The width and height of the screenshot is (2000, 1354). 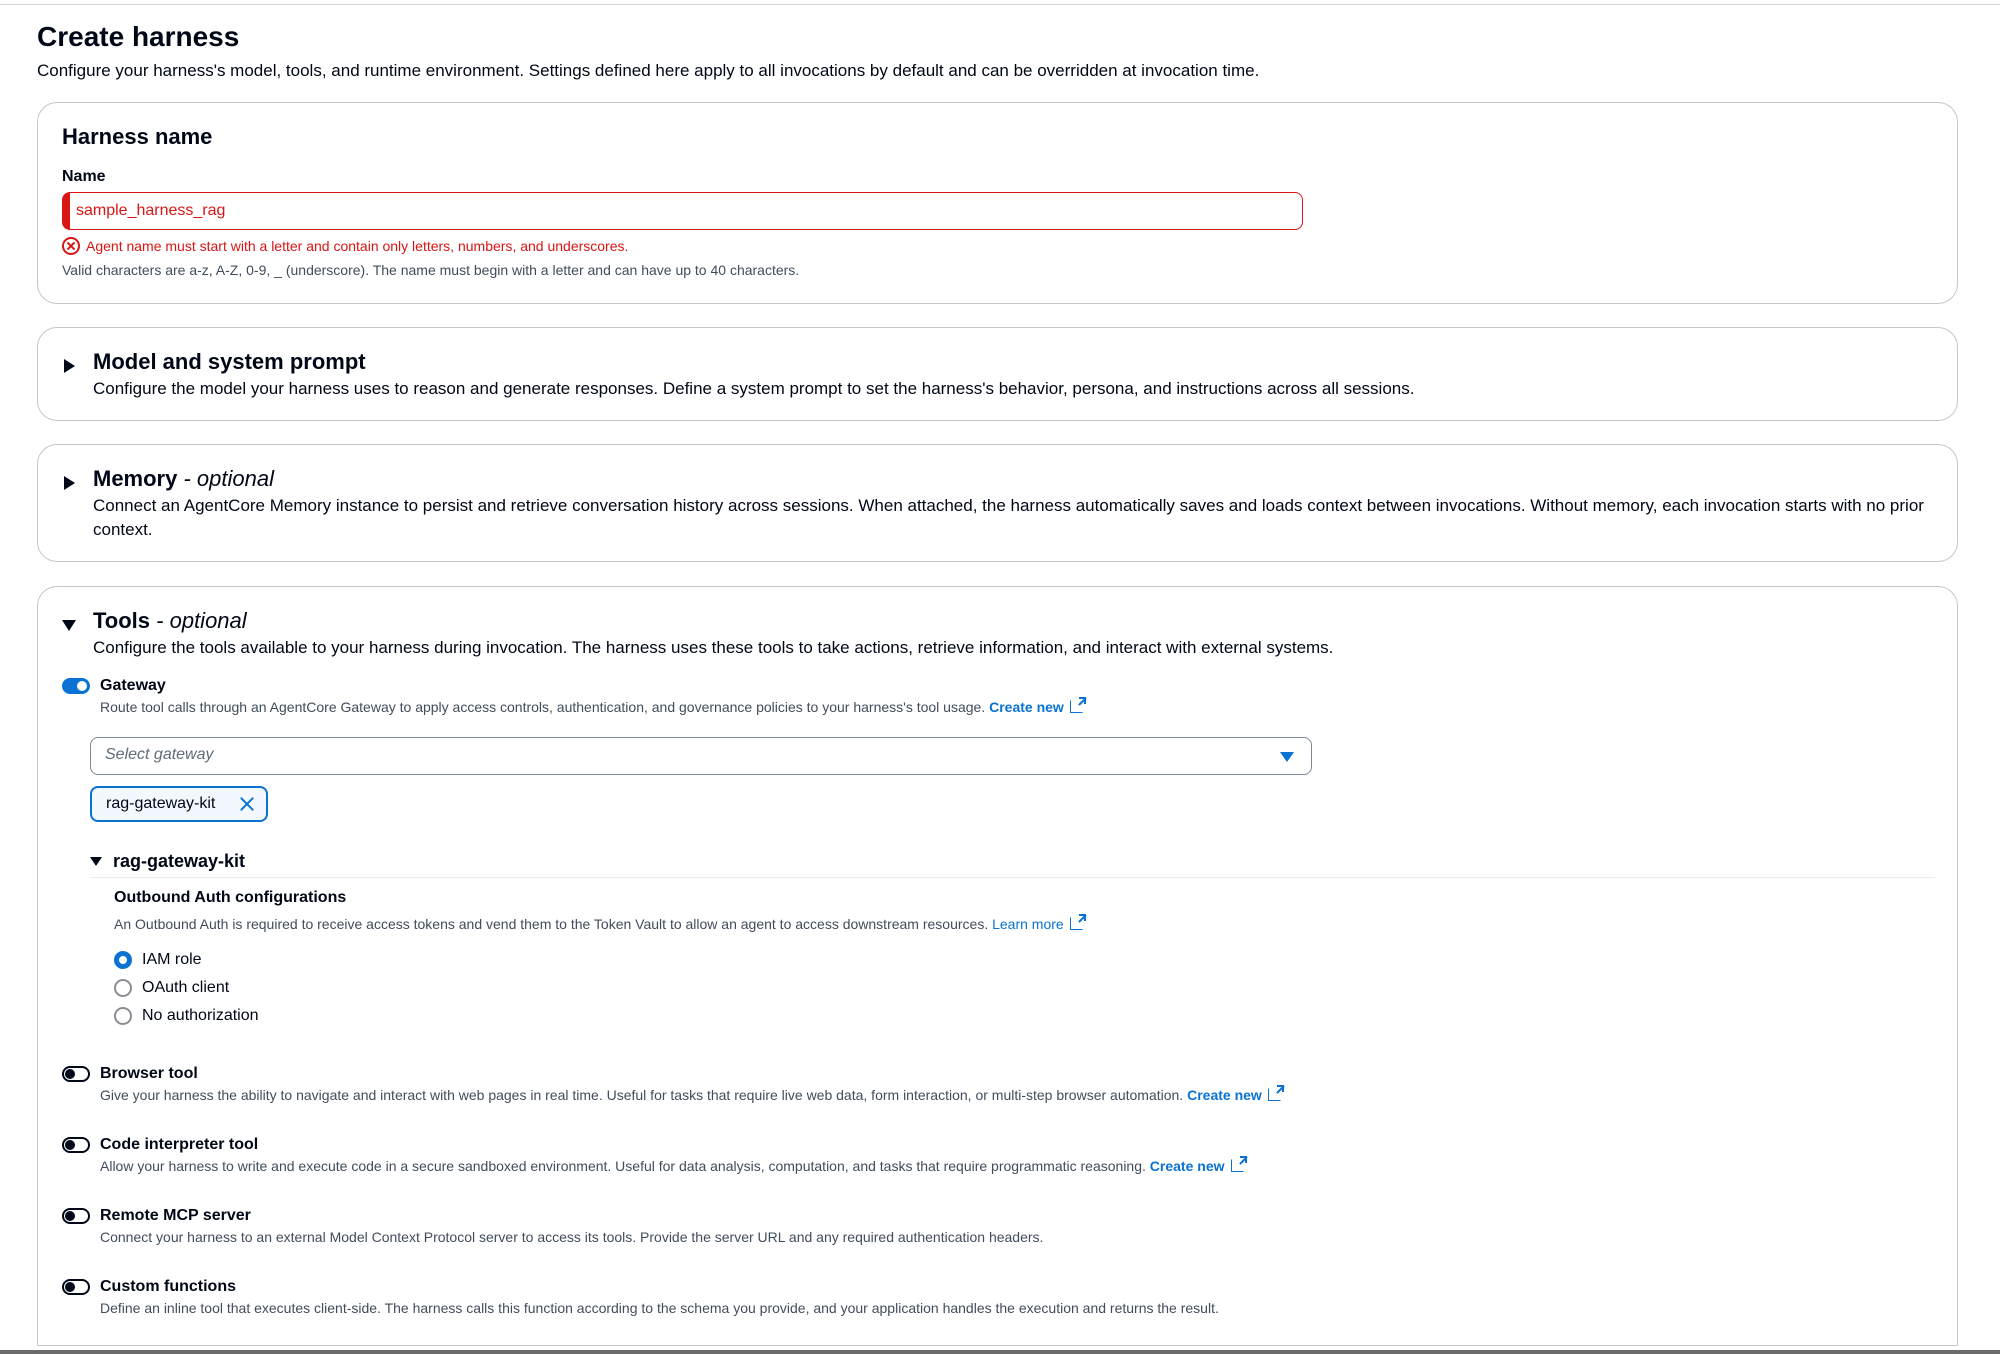 I want to click on code-interpreter-create-new-link: Create new, so click(x=1198, y=1165).